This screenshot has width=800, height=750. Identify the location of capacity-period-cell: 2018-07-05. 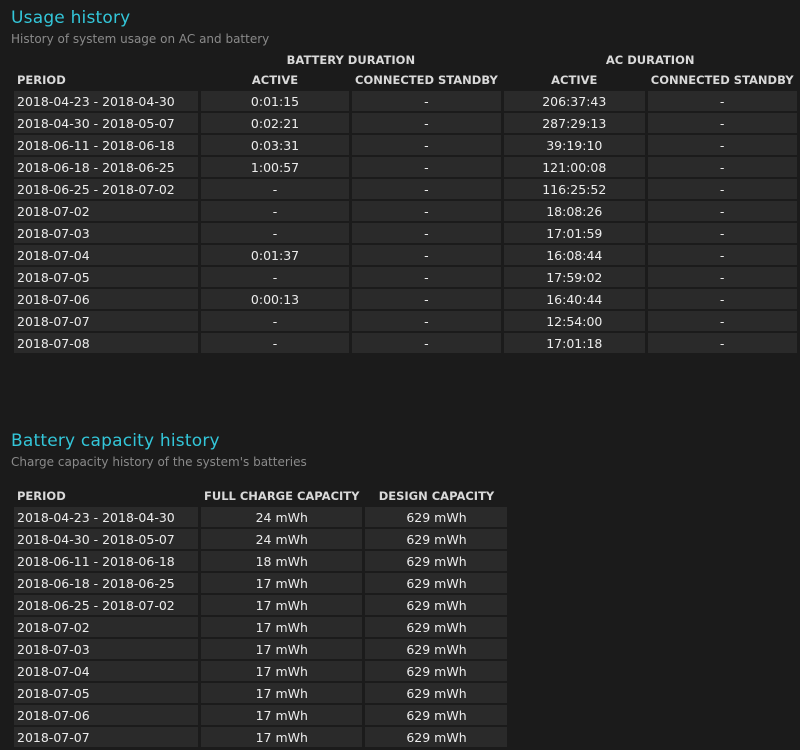
(106, 693).